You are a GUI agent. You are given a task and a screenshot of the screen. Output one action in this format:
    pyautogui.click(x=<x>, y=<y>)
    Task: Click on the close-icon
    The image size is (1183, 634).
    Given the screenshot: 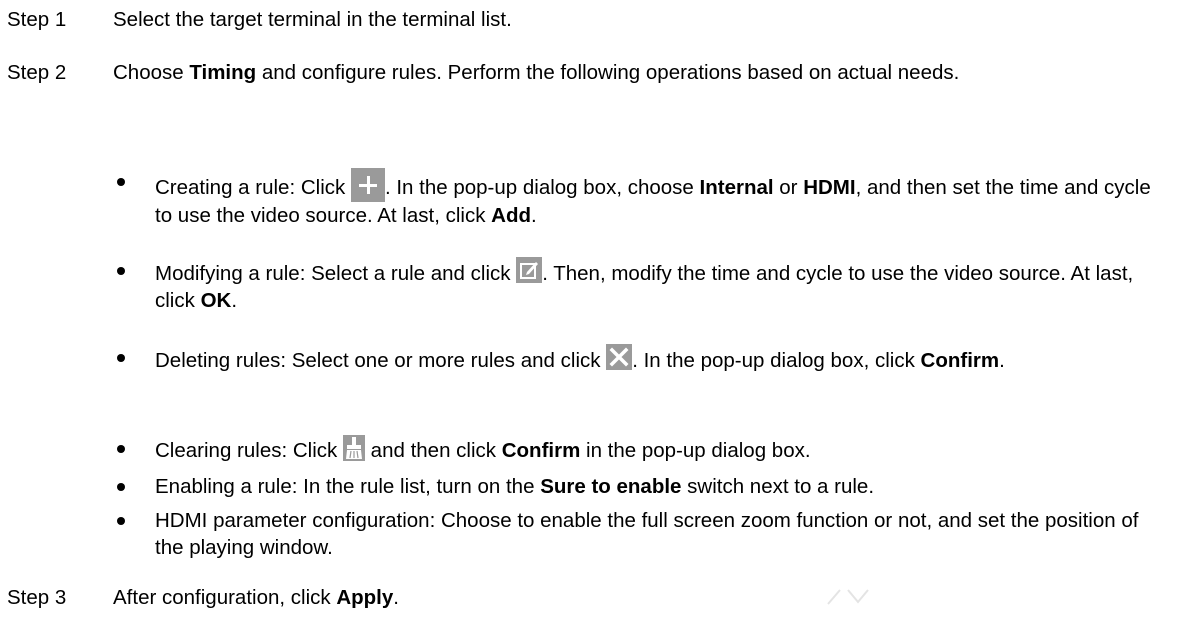 What is the action you would take?
    pyautogui.click(x=619, y=357)
    